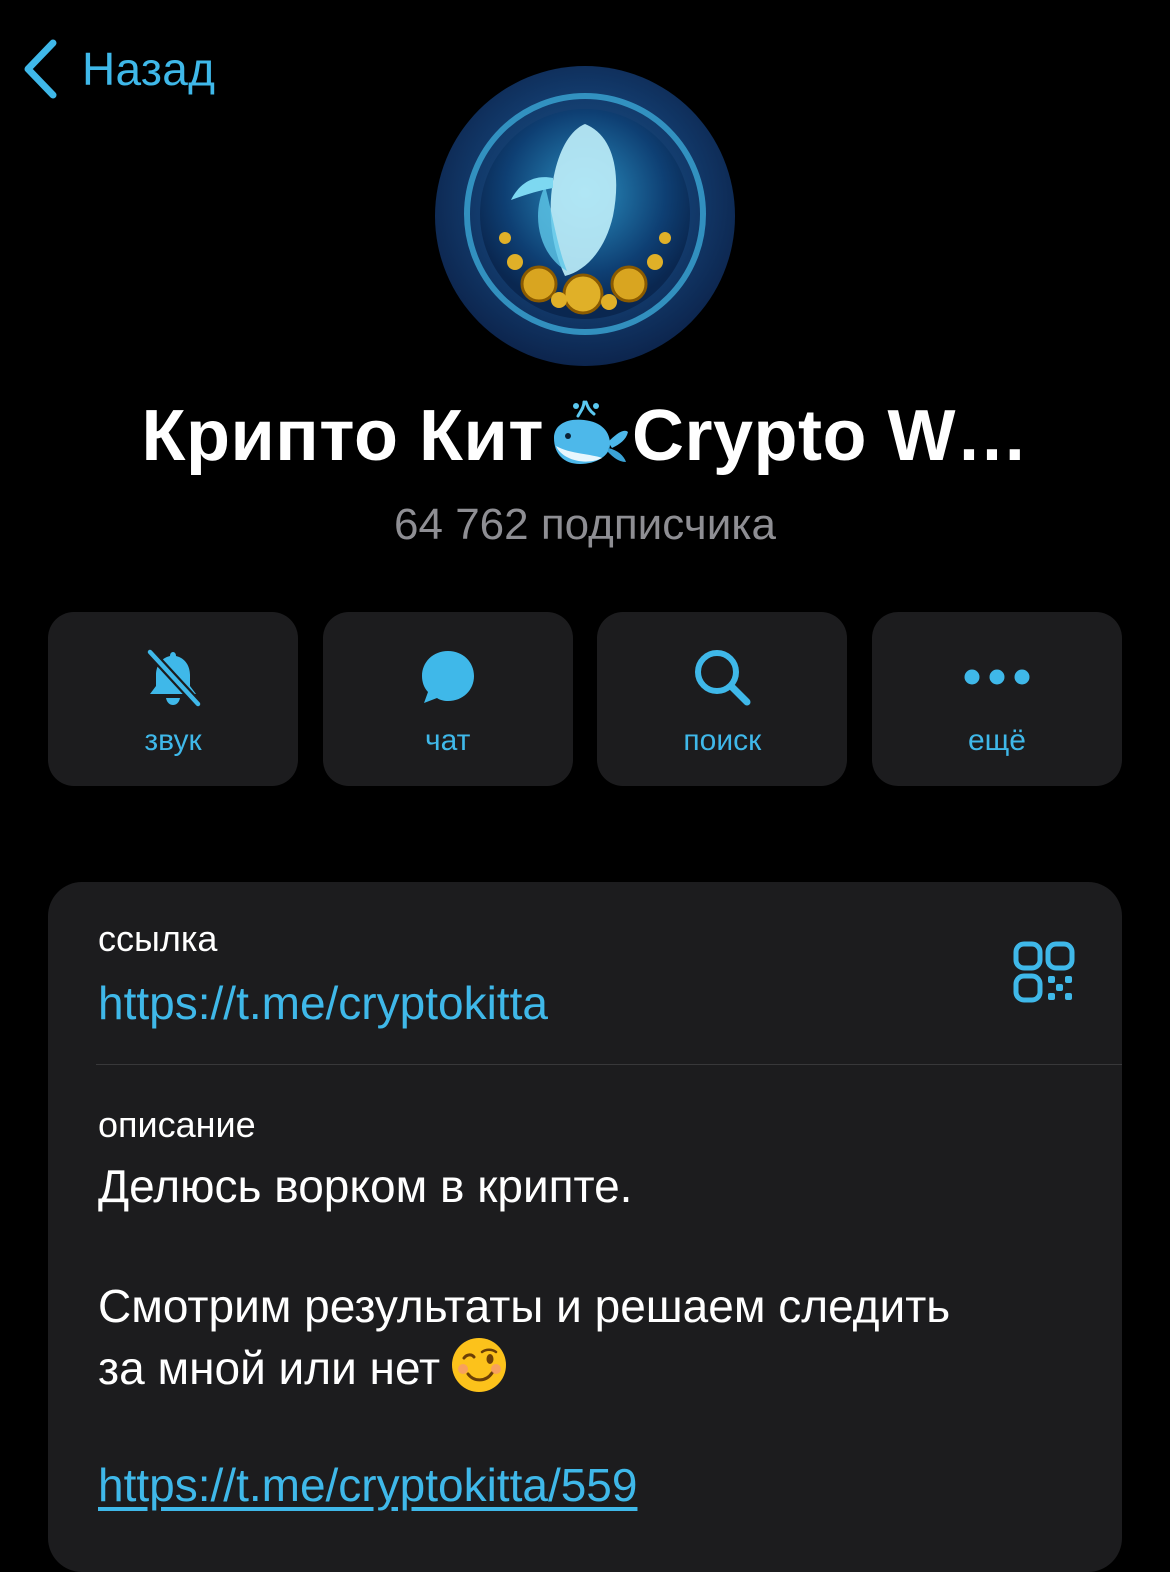  I want to click on field-divider, so click(609, 1064).